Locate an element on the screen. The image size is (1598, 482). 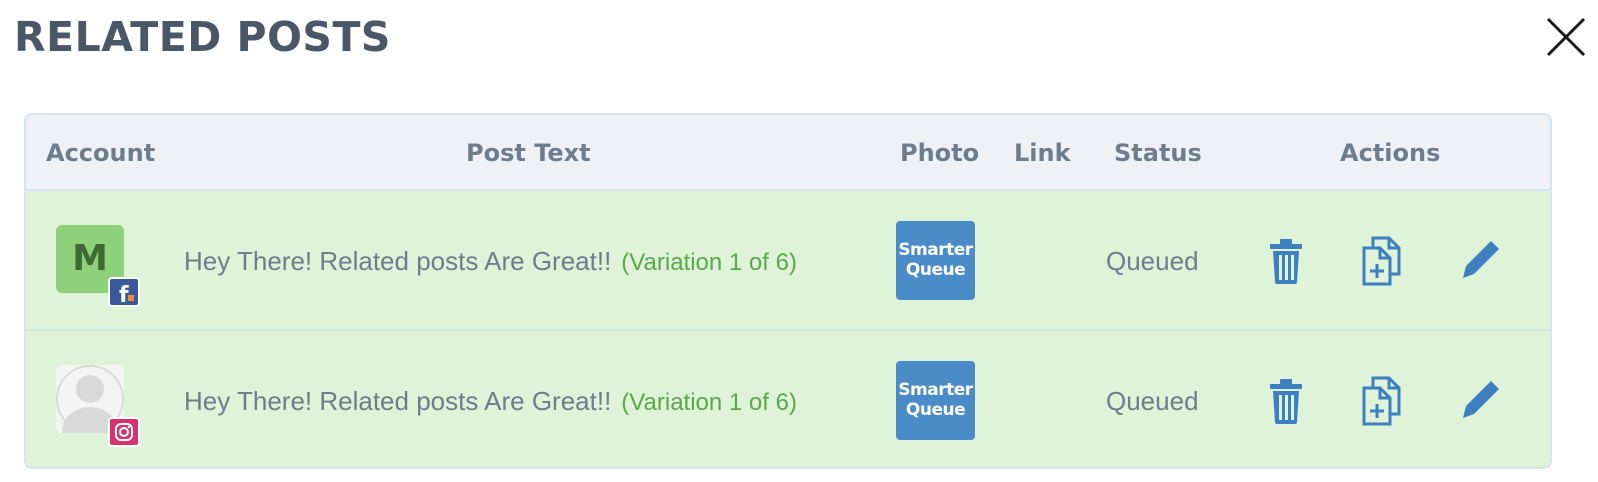
header-photo: Photo is located at coordinates (940, 153).